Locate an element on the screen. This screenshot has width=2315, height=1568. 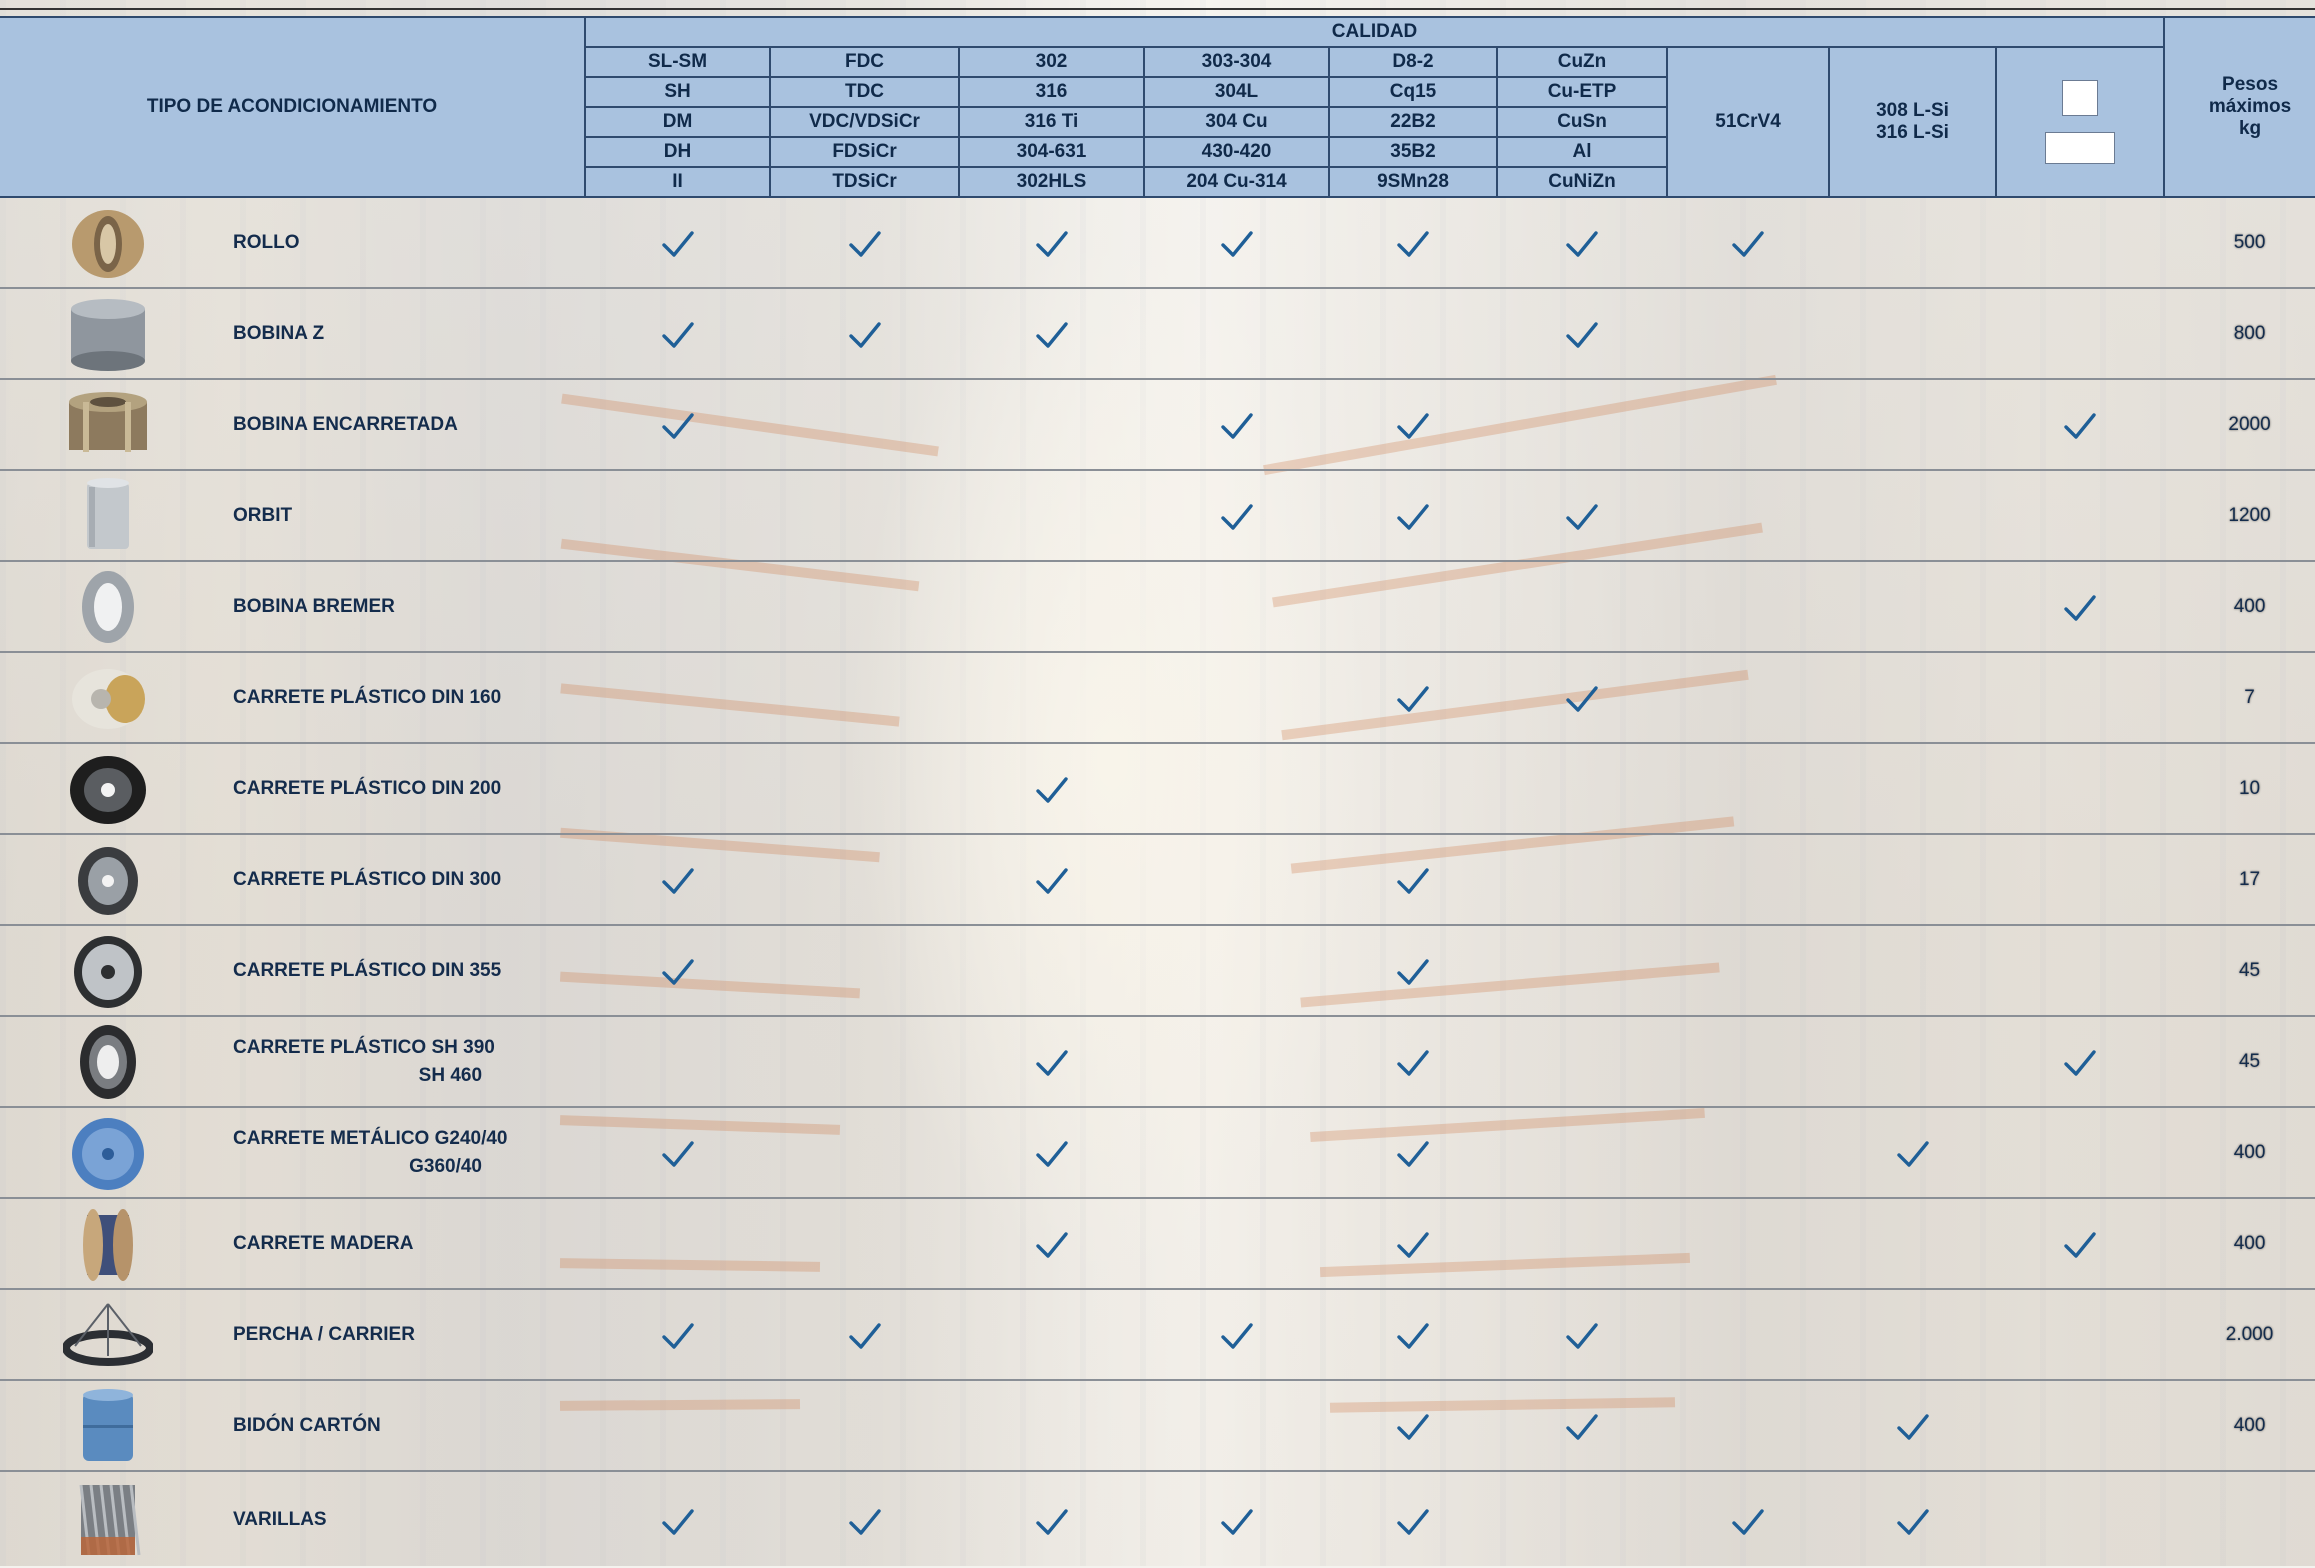
max-weight-value: 45 is located at coordinates (2239, 971).